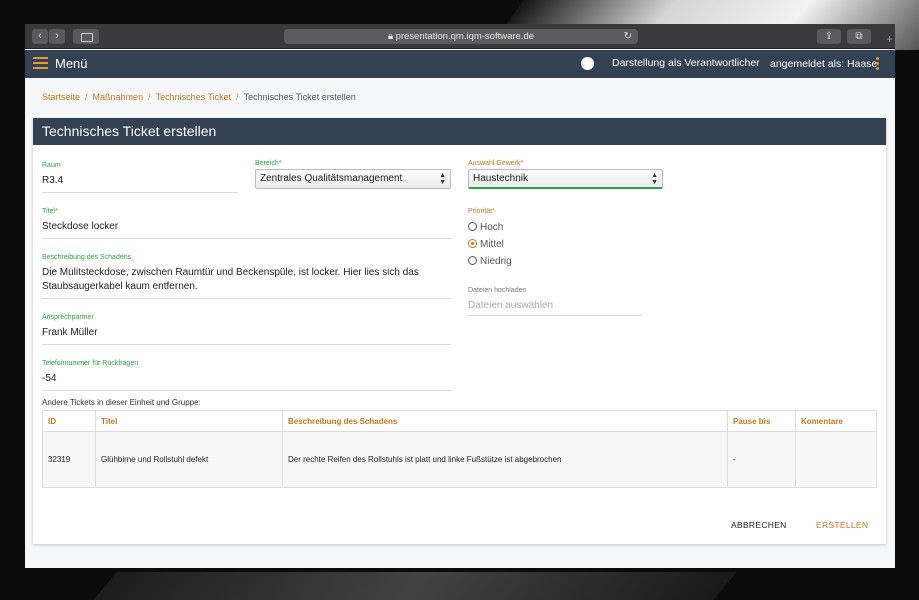 The width and height of the screenshot is (919, 600). What do you see at coordinates (565, 238) in the screenshot?
I see `priority-field: Priorität* Hoch Mittel Niedrig` at bounding box center [565, 238].